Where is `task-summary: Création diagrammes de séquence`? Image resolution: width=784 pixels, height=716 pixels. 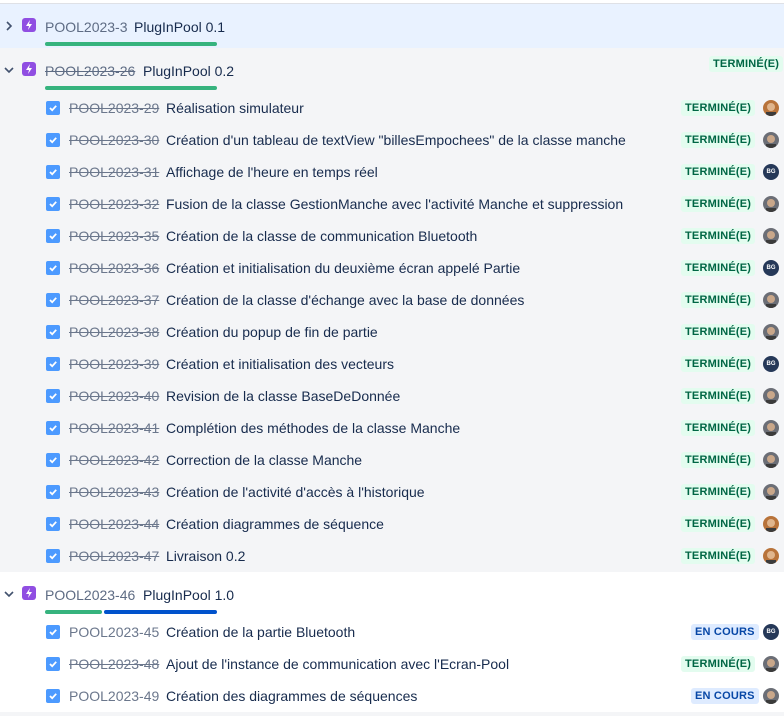 task-summary: Création diagrammes de séquence is located at coordinates (275, 524).